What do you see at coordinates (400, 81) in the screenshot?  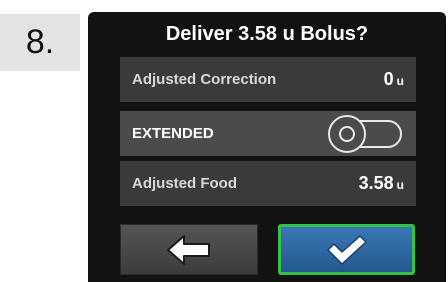 I see `adjusted-correction-unit: u` at bounding box center [400, 81].